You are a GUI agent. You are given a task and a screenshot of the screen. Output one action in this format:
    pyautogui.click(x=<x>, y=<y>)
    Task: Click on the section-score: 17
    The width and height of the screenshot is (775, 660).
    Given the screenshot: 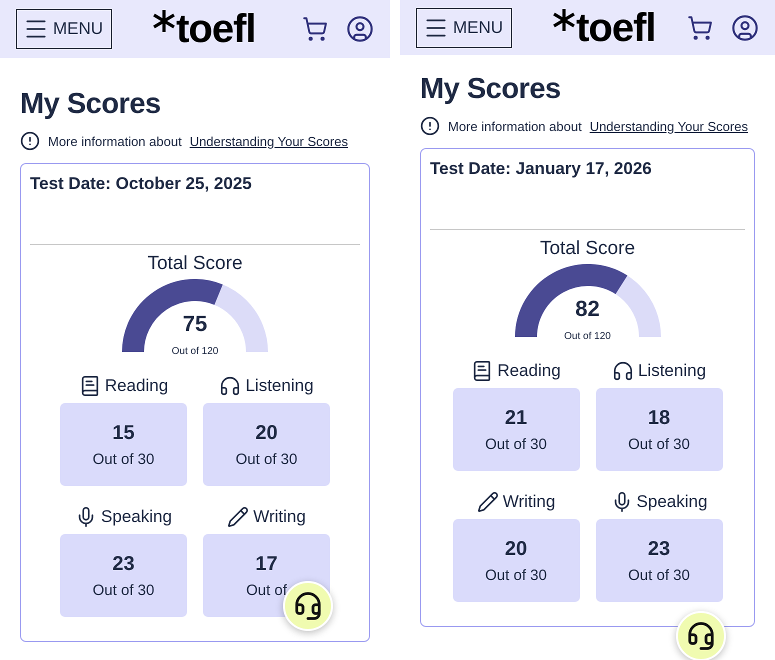 What is the action you would take?
    pyautogui.click(x=266, y=564)
    